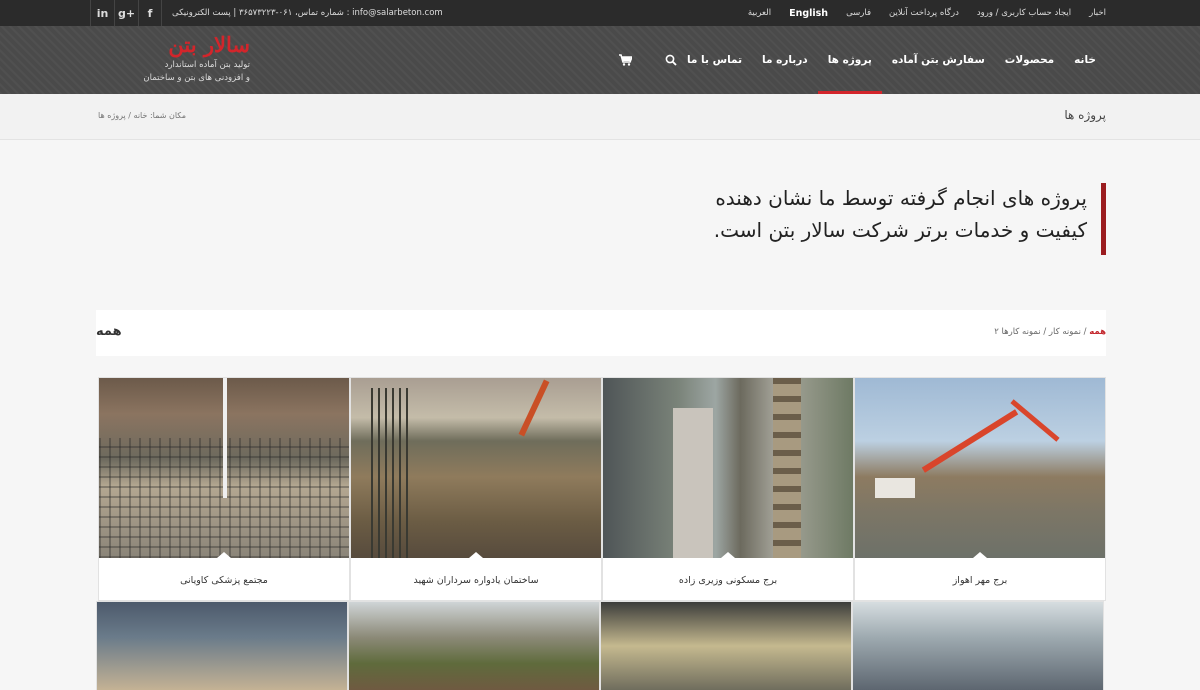 The width and height of the screenshot is (1200, 690). Describe the element at coordinates (126, 13) in the screenshot. I see `google-plus-icon: g+` at that location.